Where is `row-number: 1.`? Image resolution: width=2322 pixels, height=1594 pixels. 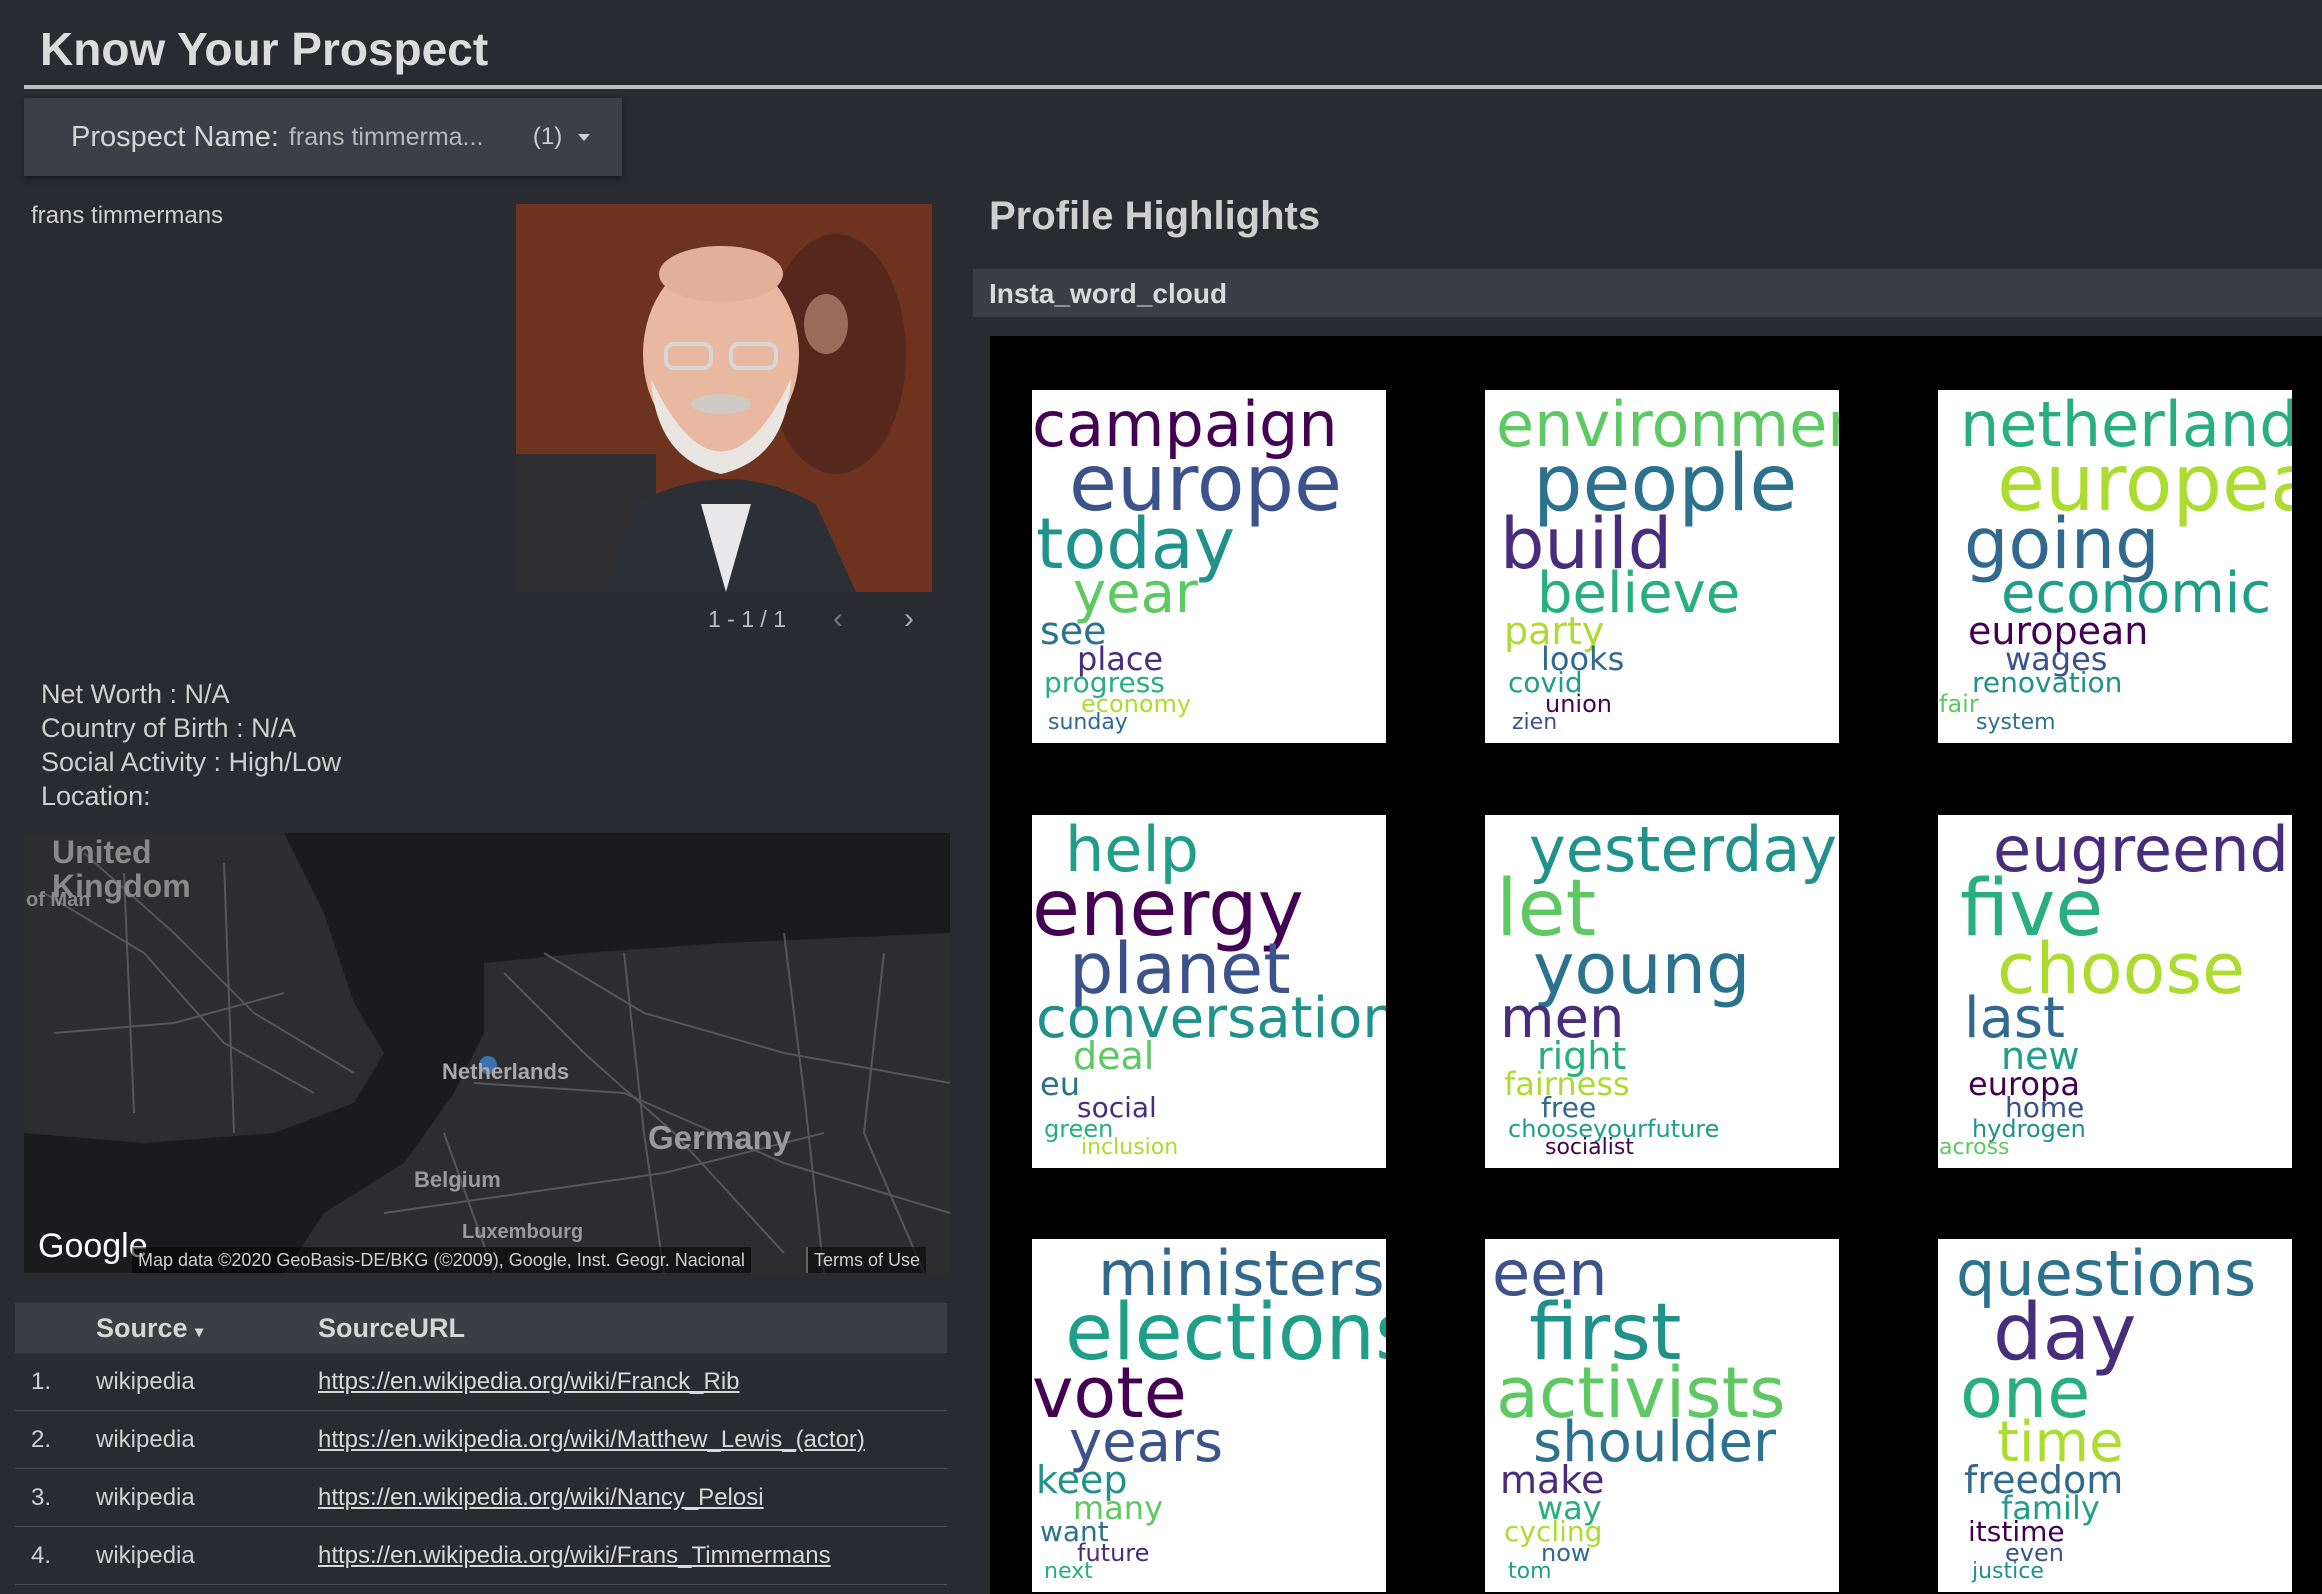
row-number: 1. is located at coordinates (41, 1381).